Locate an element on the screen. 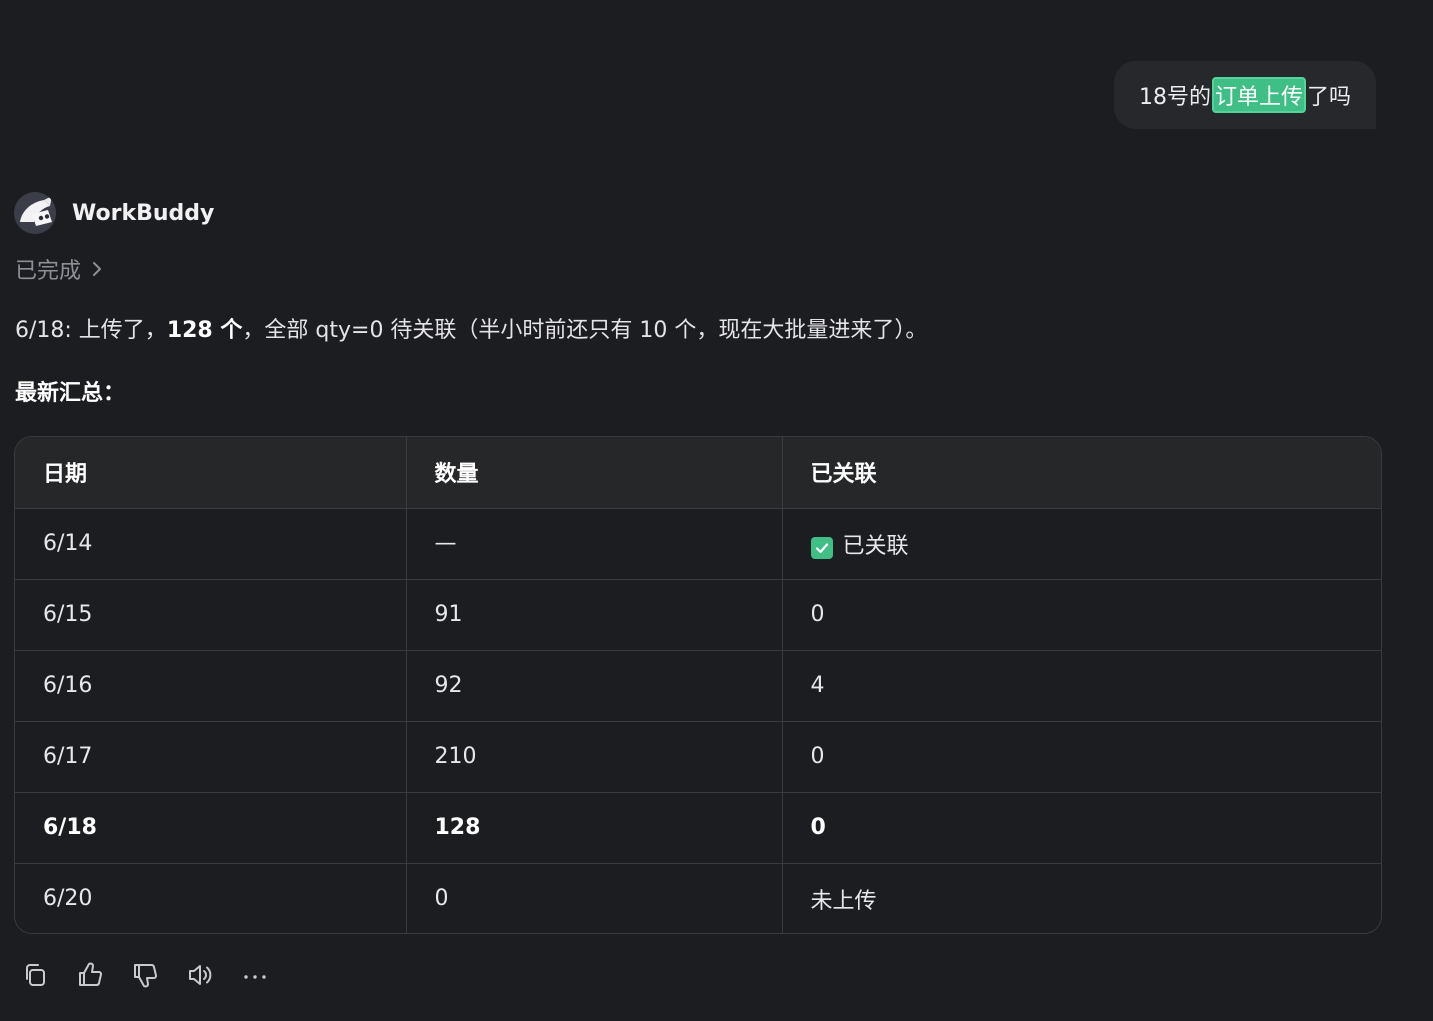  cell-date: 6/20 is located at coordinates (211, 898).